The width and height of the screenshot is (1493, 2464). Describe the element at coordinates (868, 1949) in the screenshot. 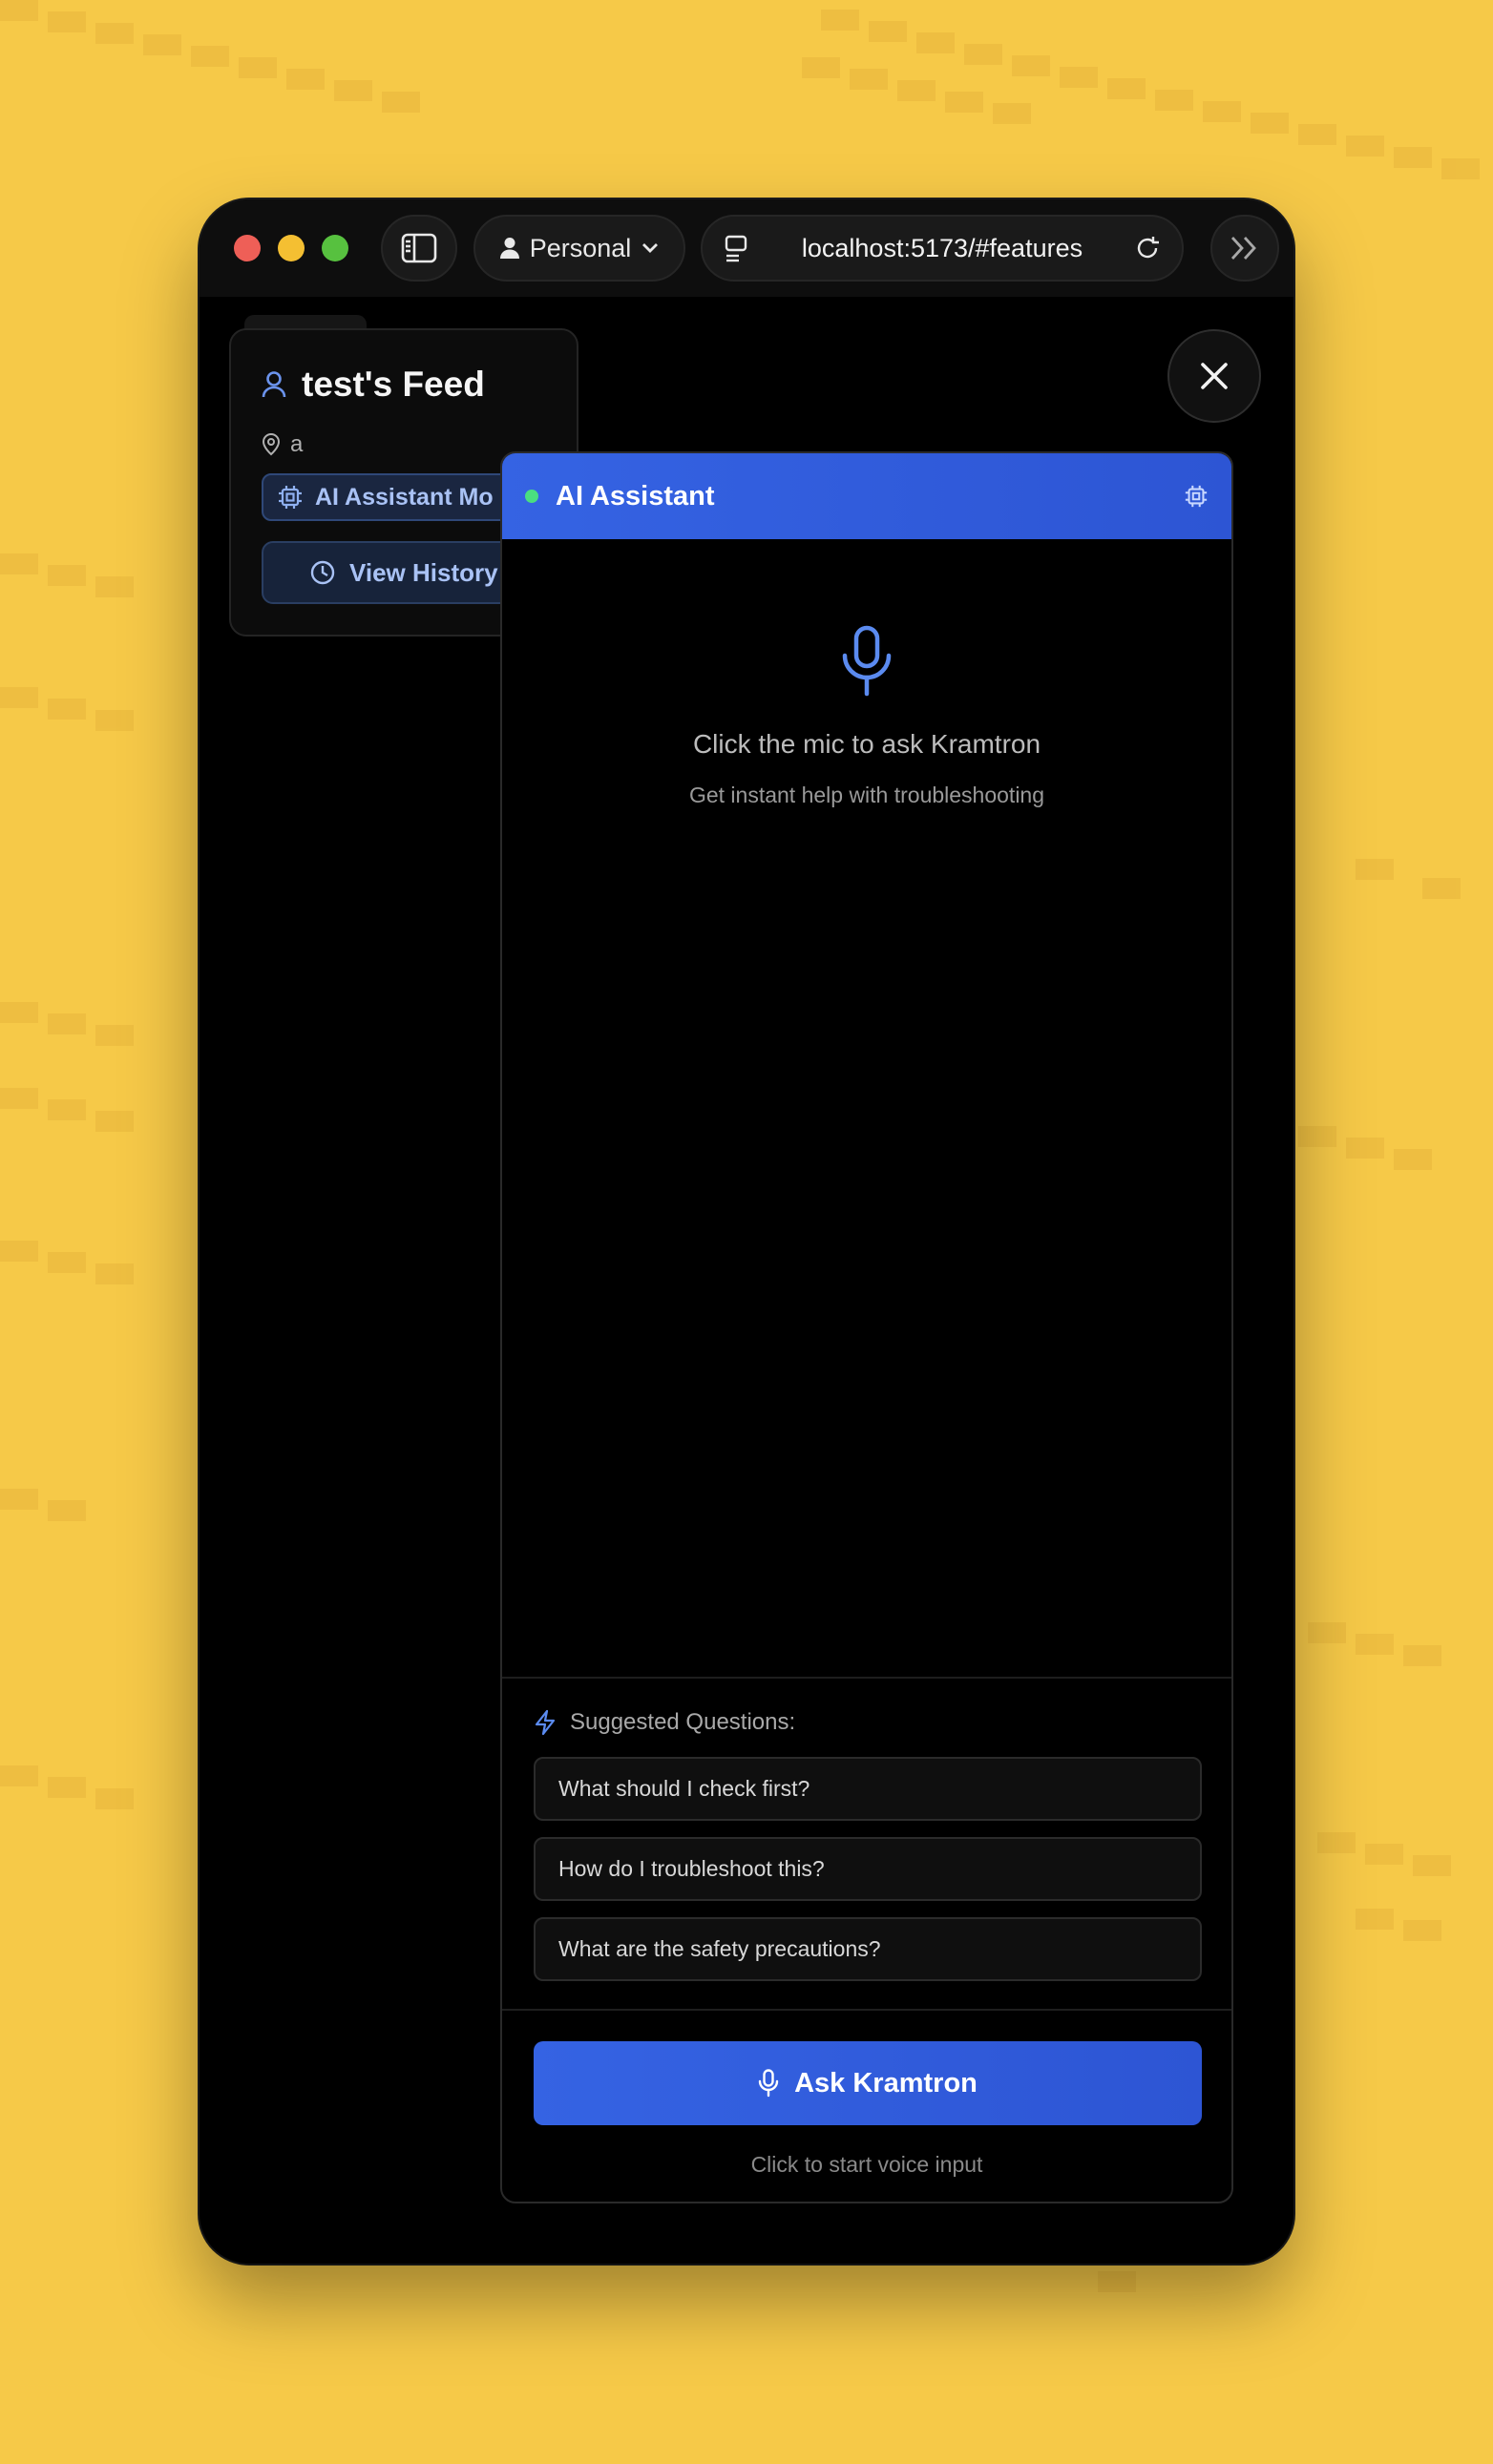

I see `suggested-question: What are the safety precautions?` at that location.